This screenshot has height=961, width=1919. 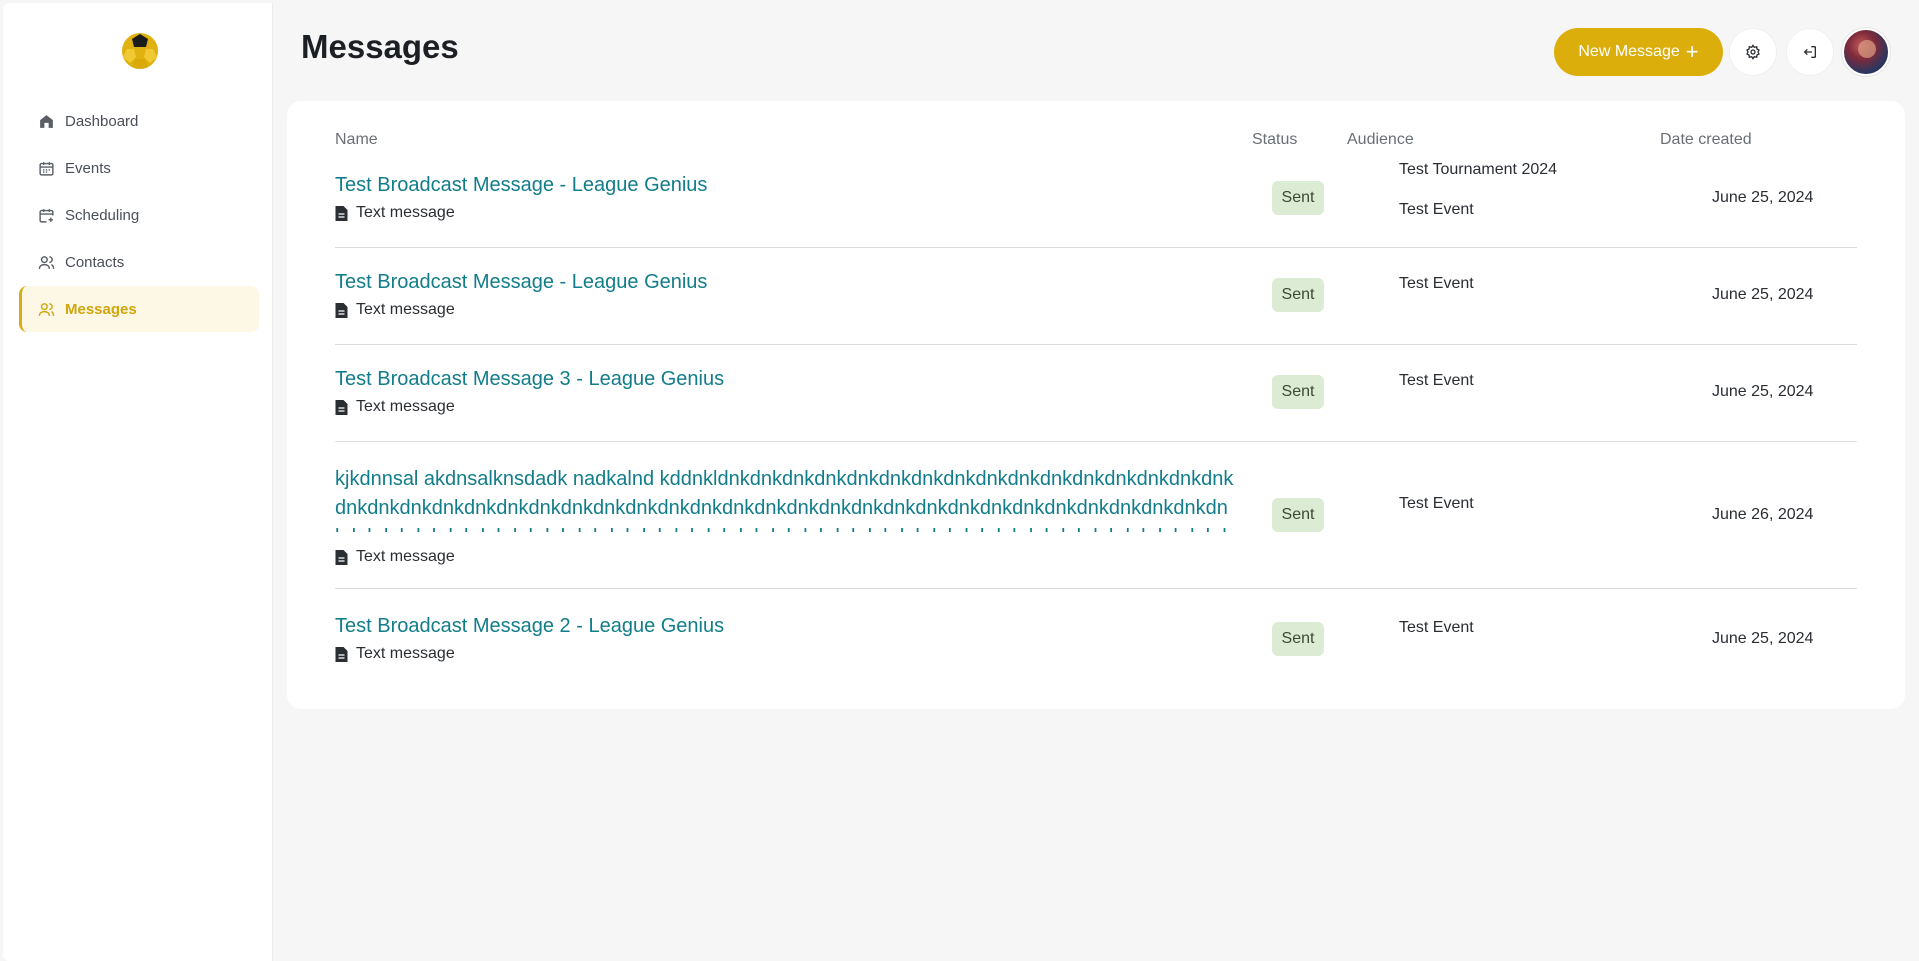 I want to click on sidebar-item-label: Messages, so click(x=101, y=309).